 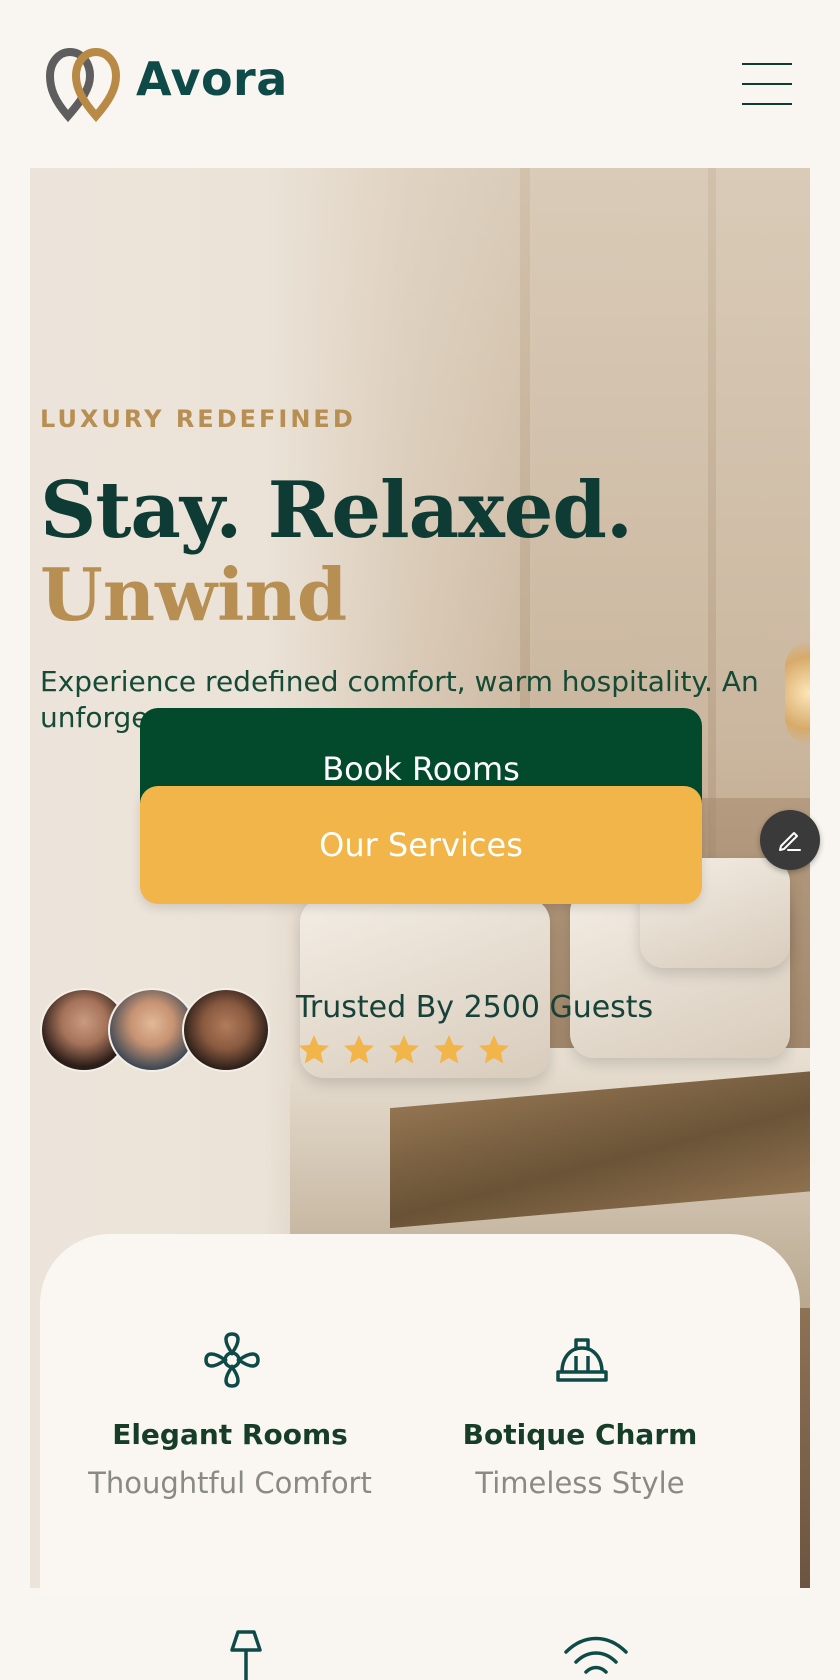 I want to click on rating-stars, so click(x=406, y=1052).